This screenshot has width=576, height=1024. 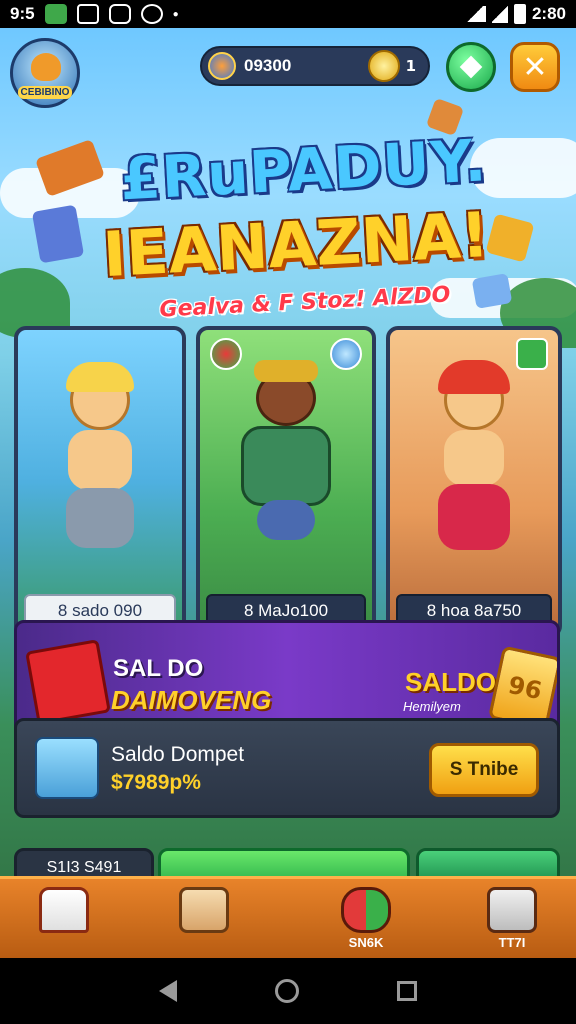 I want to click on nav-item-tv: TT7I, so click(x=512, y=921).